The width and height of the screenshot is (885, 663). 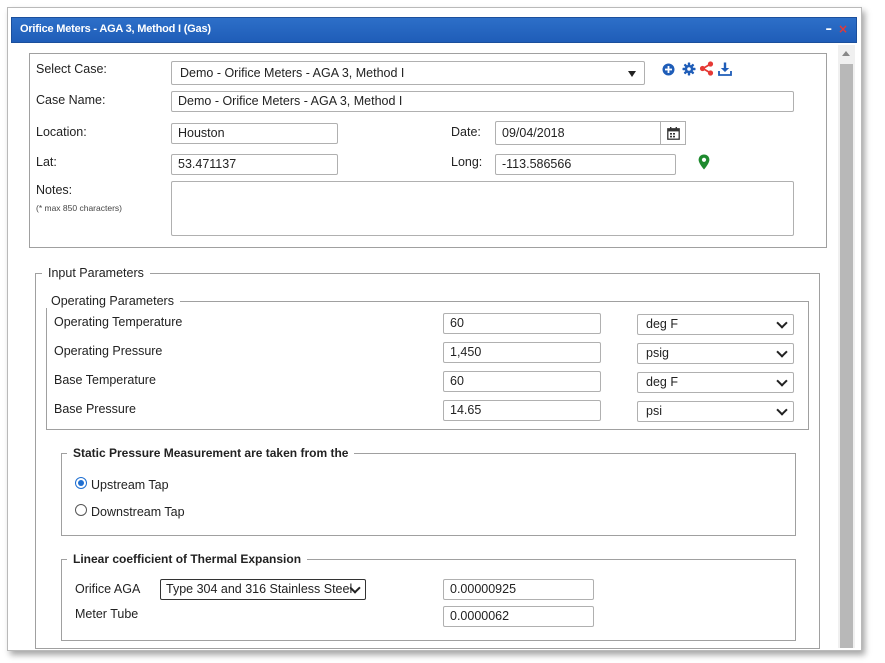 I want to click on case-name-label: Case Name:, so click(x=71, y=100).